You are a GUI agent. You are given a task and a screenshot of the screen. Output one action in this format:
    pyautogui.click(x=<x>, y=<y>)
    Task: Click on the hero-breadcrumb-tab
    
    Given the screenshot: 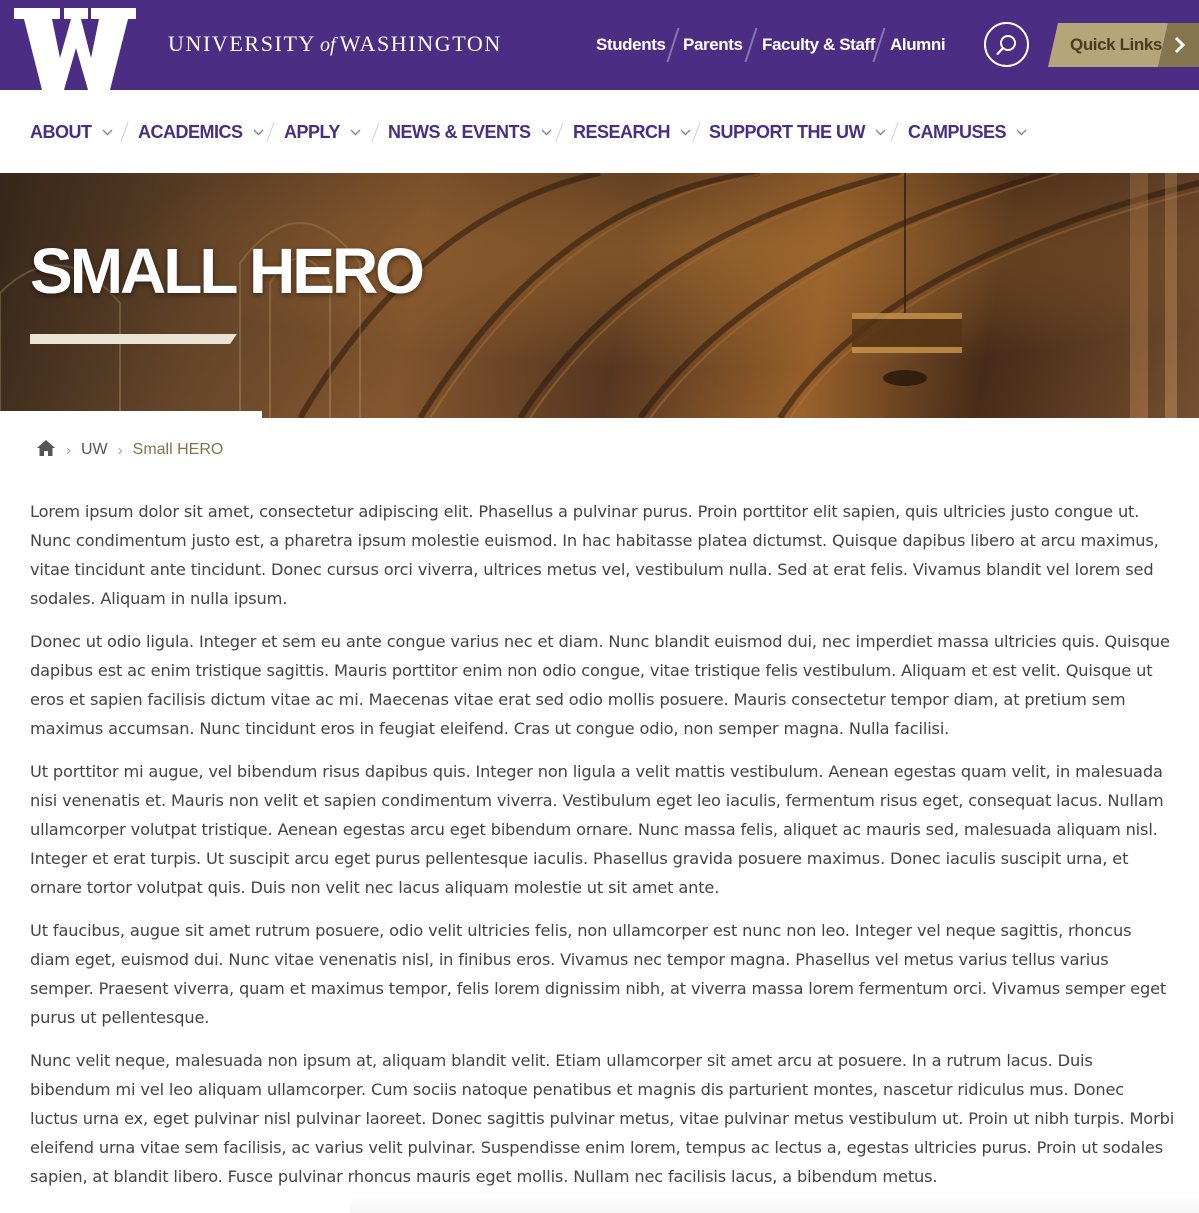 What is the action you would take?
    pyautogui.click(x=131, y=414)
    